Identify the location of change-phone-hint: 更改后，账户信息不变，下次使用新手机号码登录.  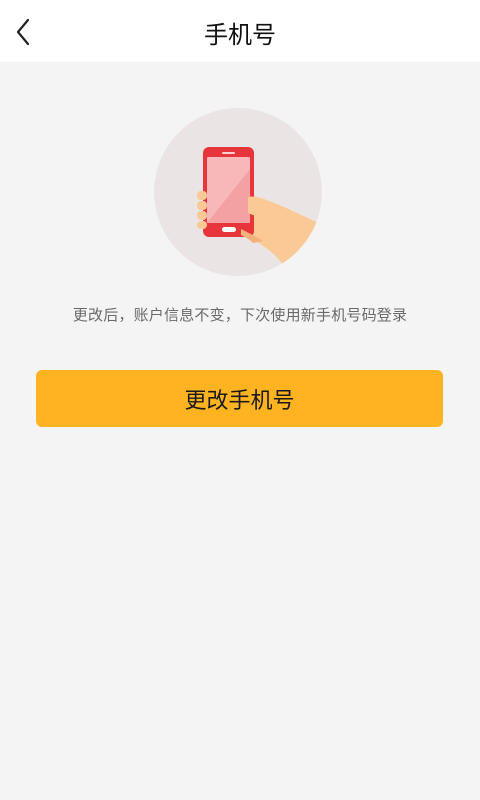
(240, 315).